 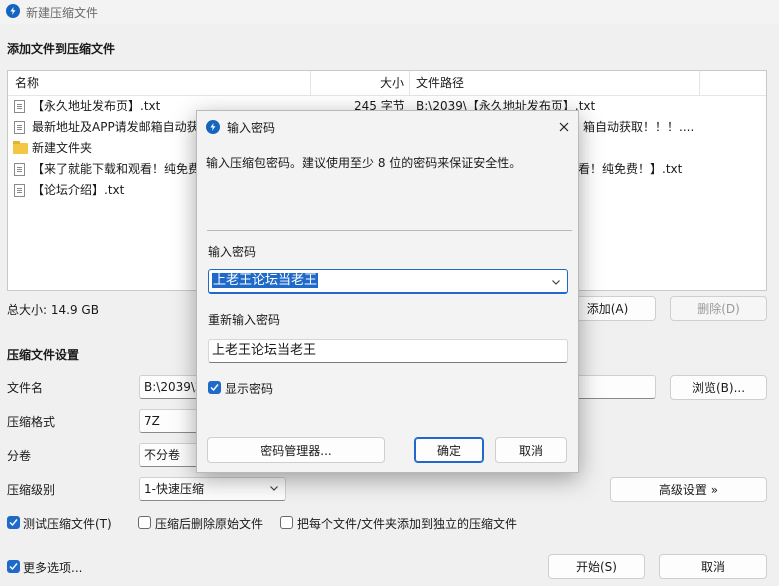 I want to click on format-label: 压缩格式, so click(x=31, y=422).